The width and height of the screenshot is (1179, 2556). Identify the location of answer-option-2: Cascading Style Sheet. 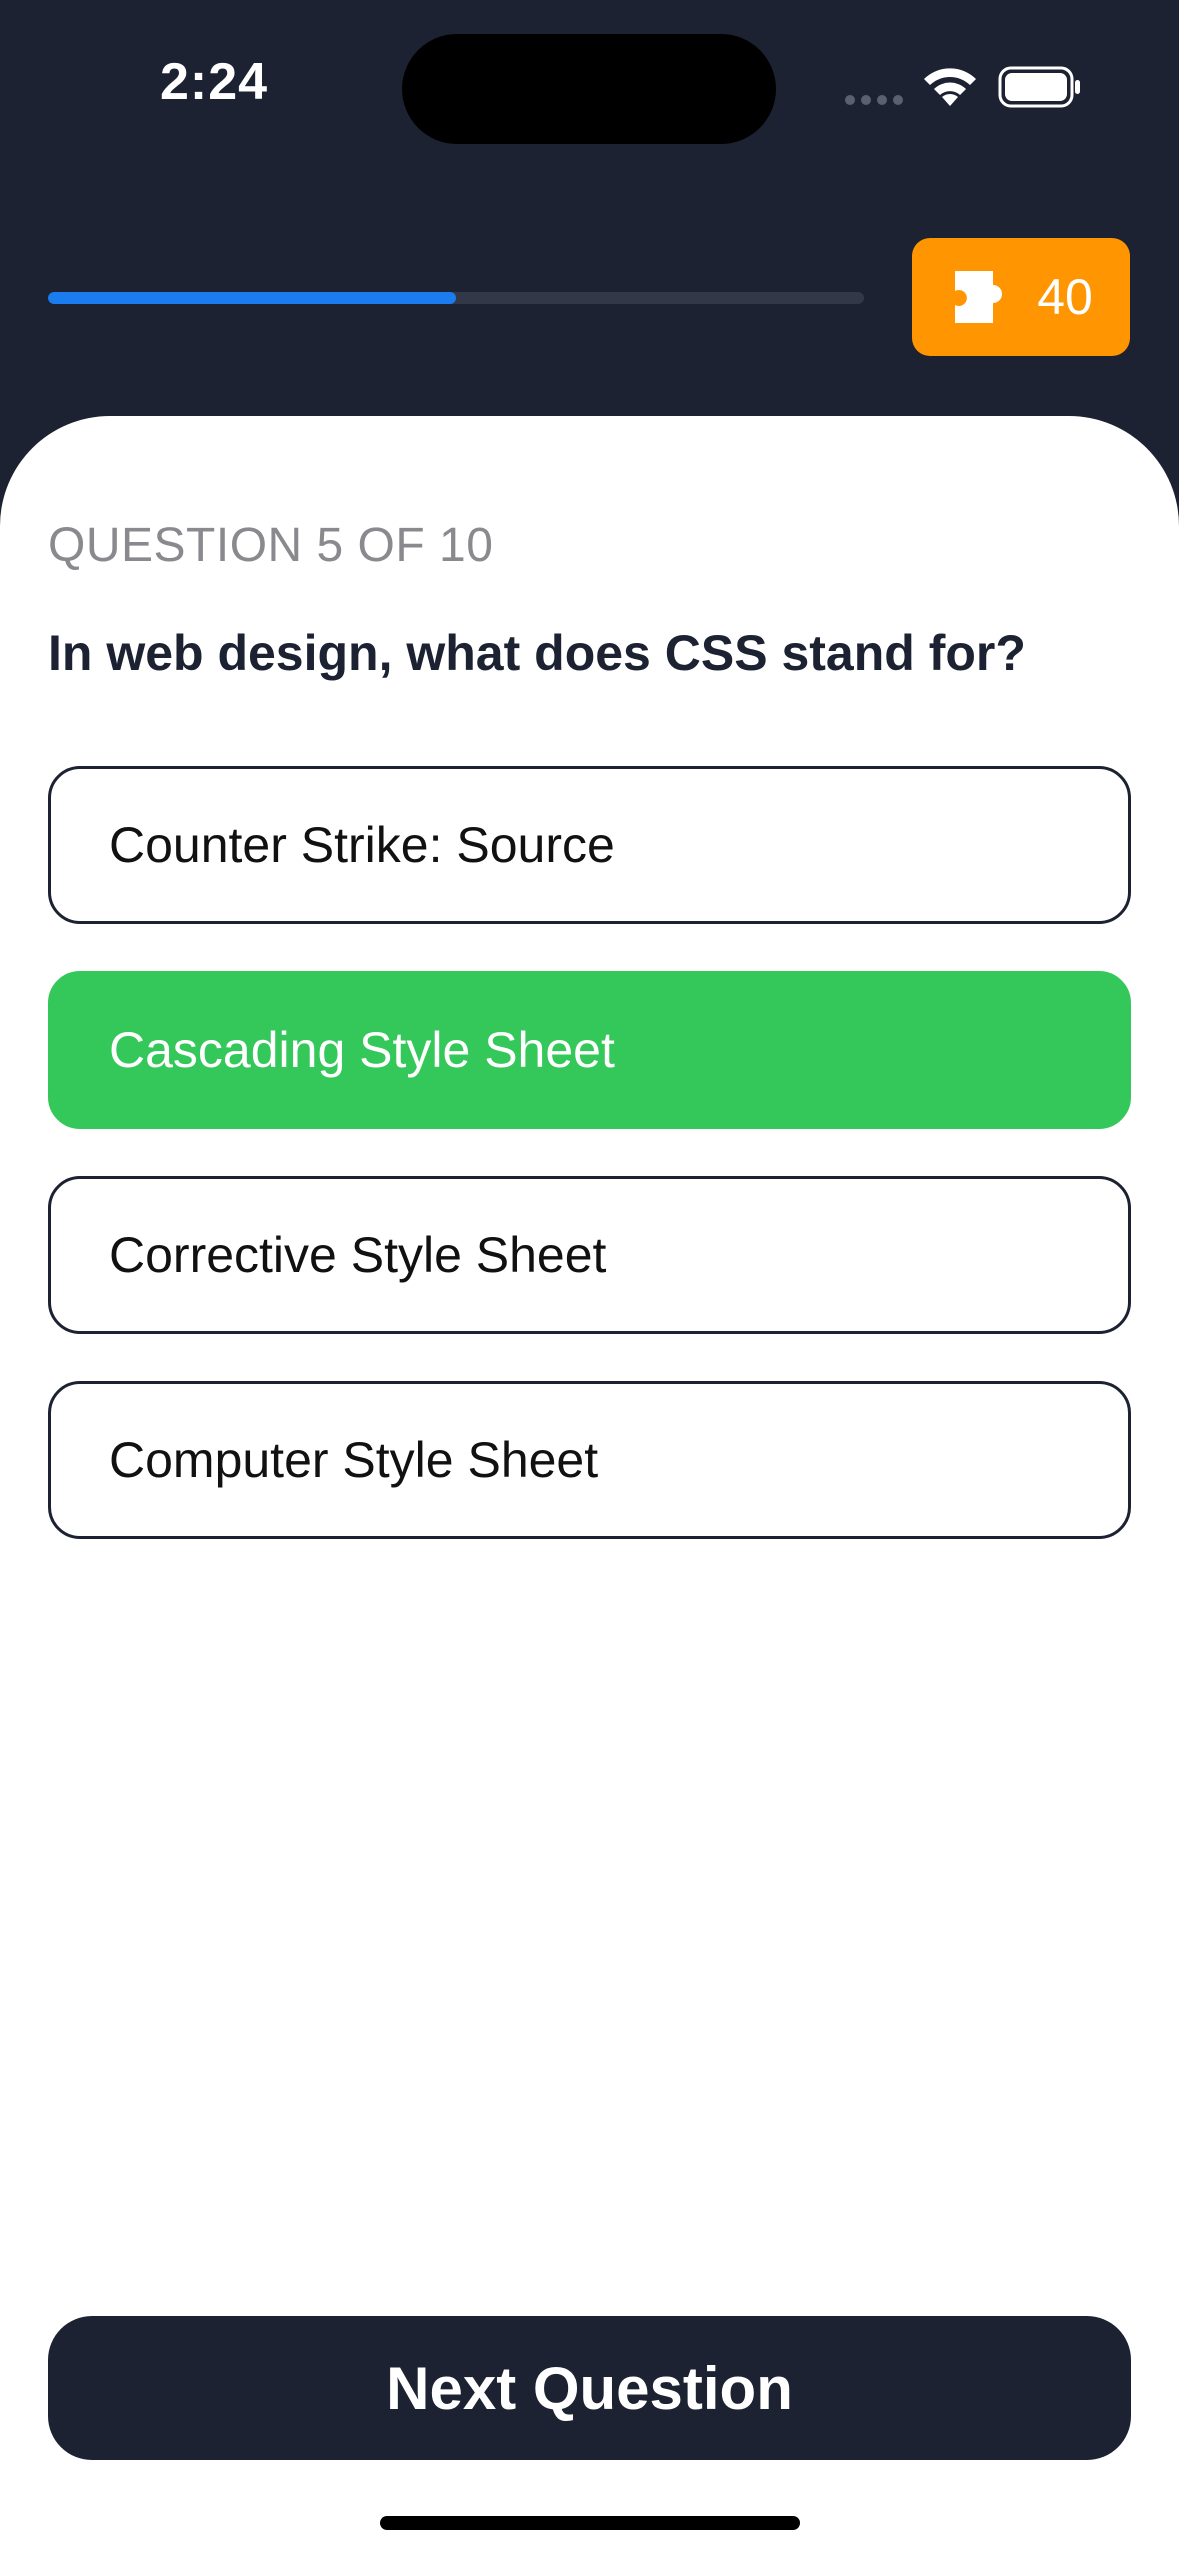
(589, 1050).